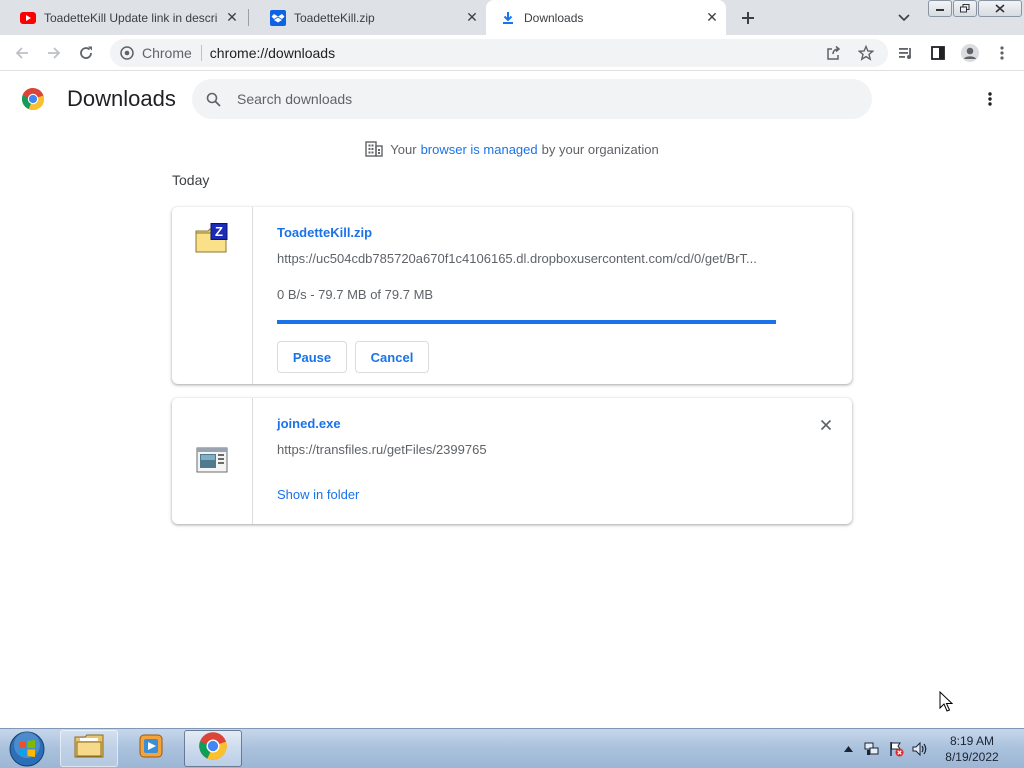  What do you see at coordinates (309, 423) in the screenshot?
I see `download-filename: joined.exe` at bounding box center [309, 423].